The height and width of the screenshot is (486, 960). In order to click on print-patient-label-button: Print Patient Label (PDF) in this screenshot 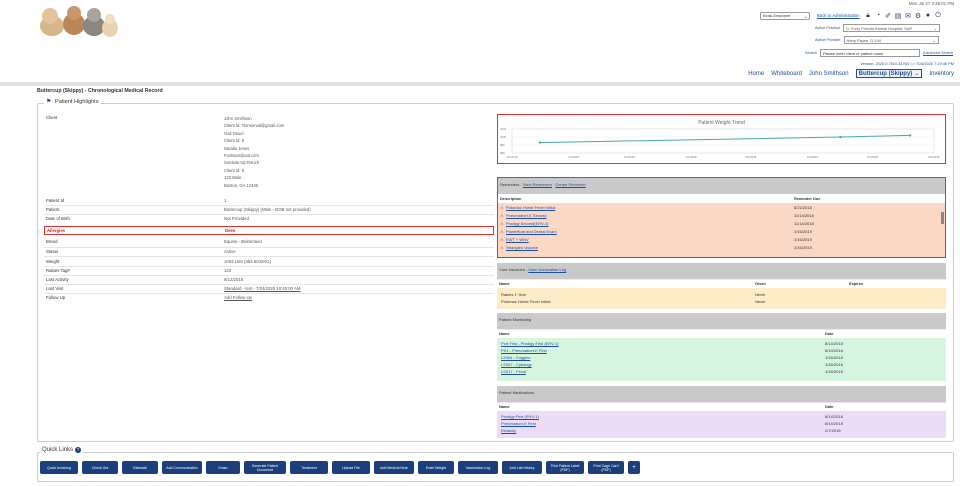, I will do `click(565, 467)`.